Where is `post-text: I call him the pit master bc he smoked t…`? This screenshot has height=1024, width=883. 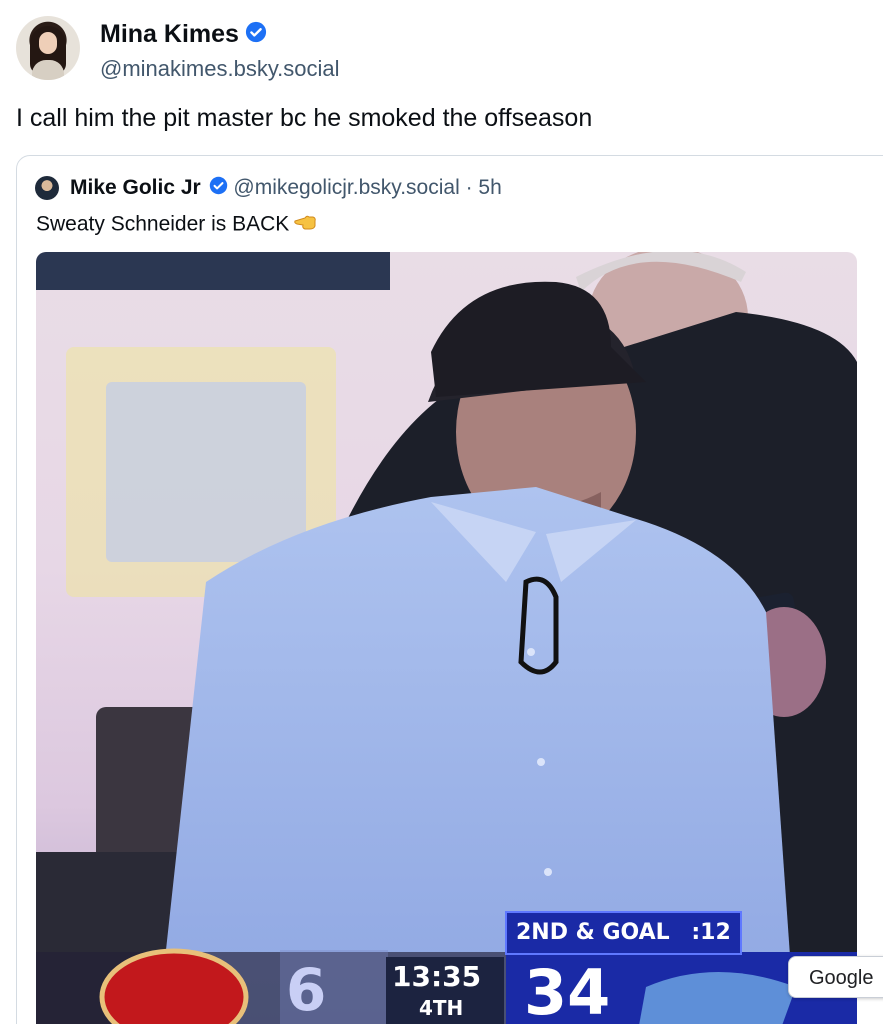 post-text: I call him the pit master bc he smoked t… is located at coordinates (304, 118).